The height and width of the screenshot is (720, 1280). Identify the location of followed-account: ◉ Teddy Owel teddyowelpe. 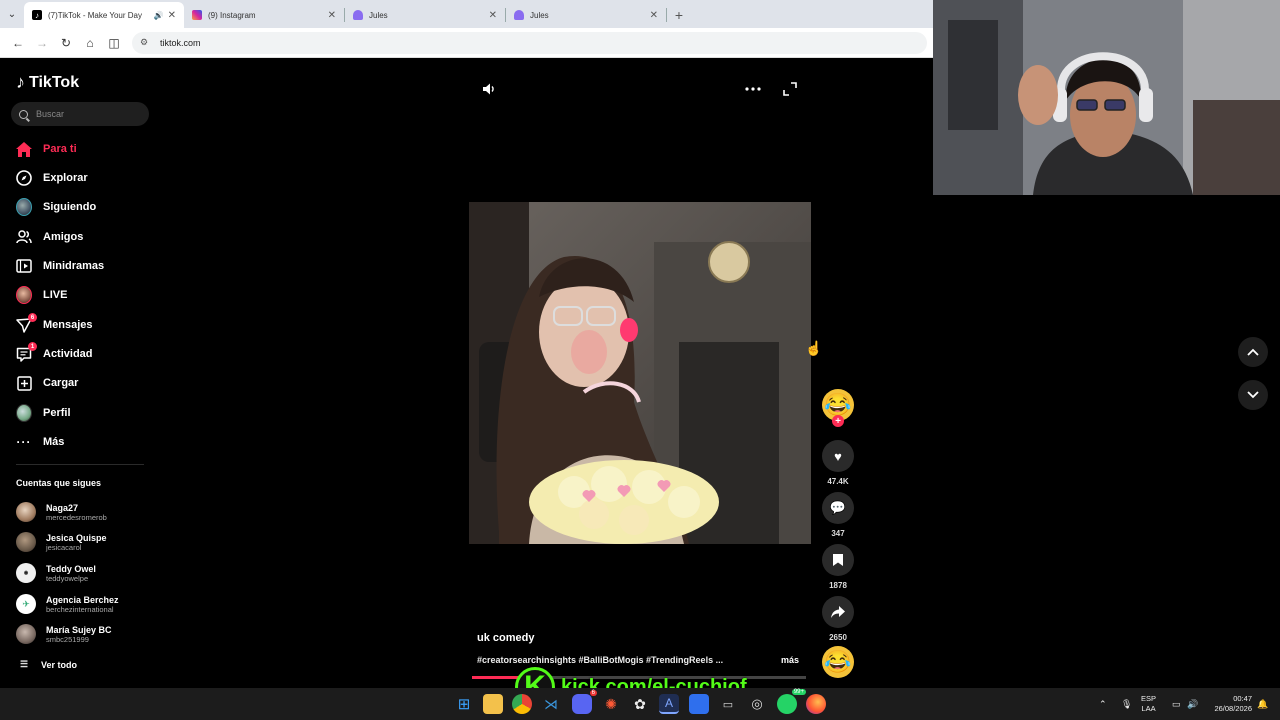
(86, 573).